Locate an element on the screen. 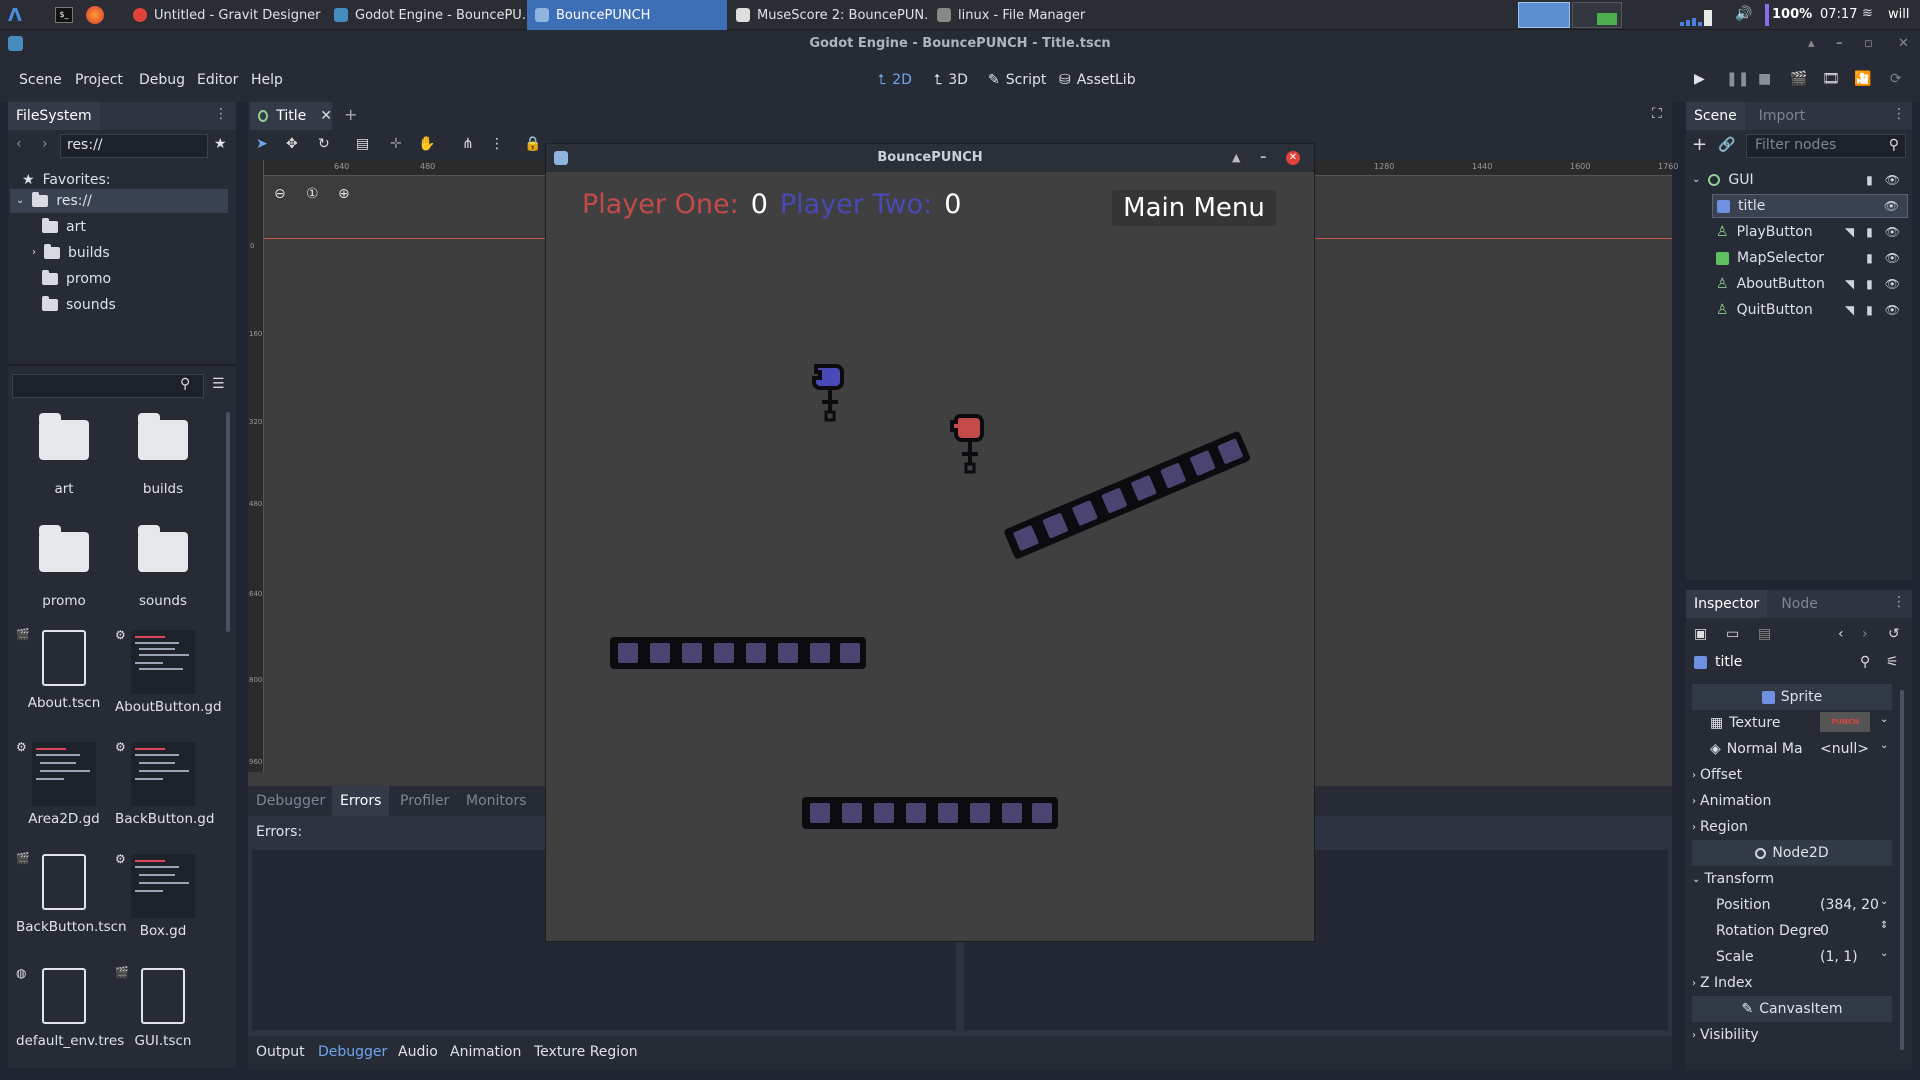 This screenshot has height=1080, width=1920. history-forward-icon: › is located at coordinates (1865, 634).